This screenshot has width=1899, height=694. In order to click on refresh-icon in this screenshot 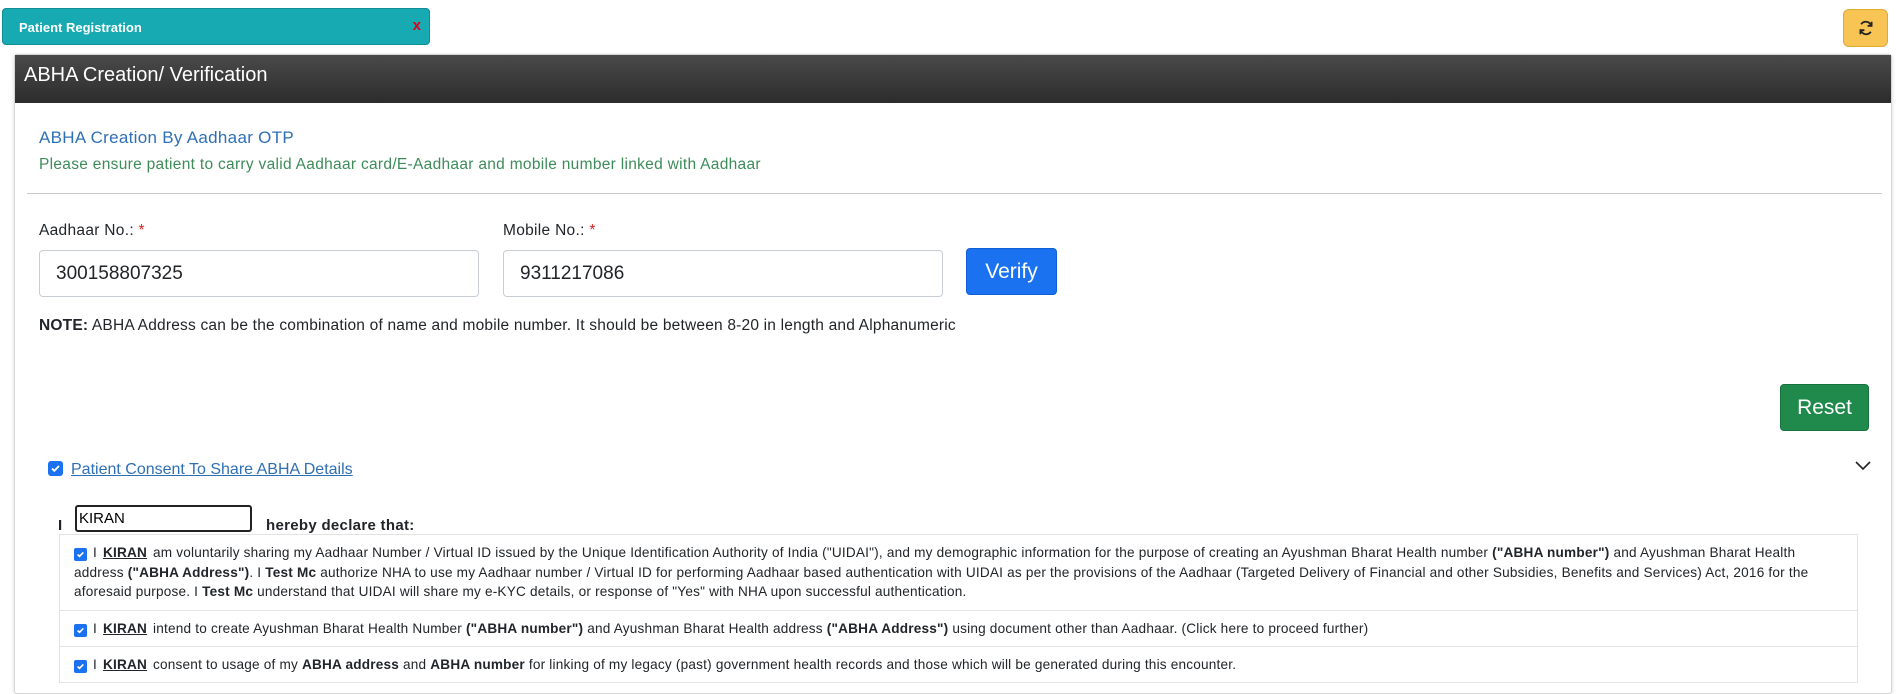, I will do `click(1865, 28)`.